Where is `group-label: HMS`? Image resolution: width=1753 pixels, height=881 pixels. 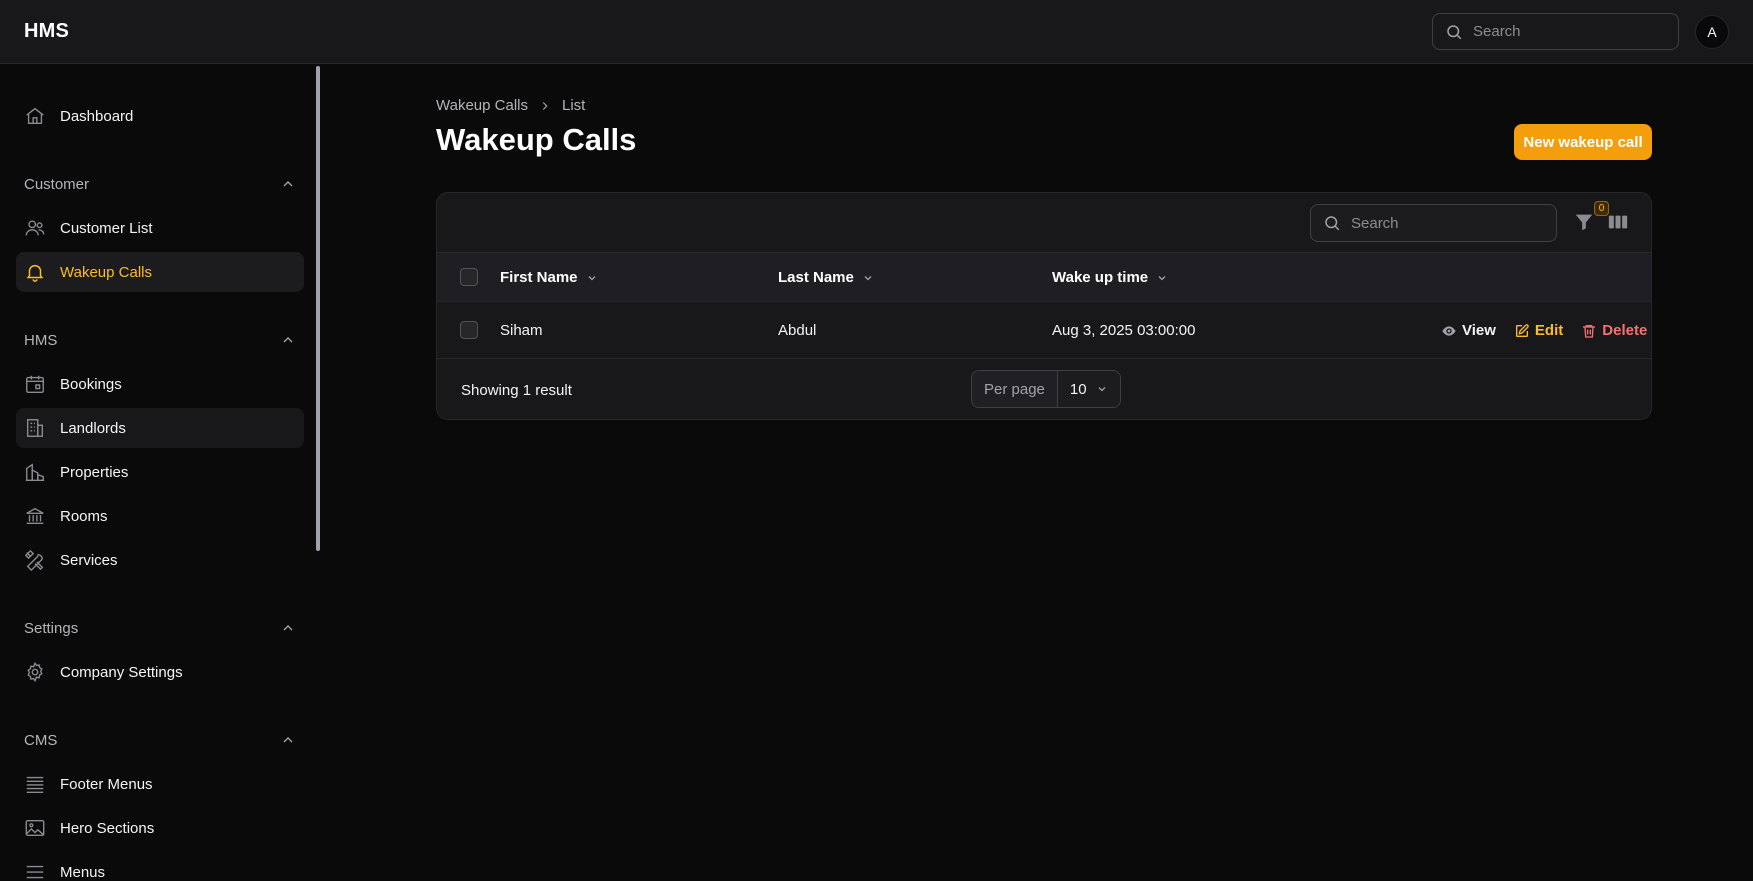 group-label: HMS is located at coordinates (41, 340).